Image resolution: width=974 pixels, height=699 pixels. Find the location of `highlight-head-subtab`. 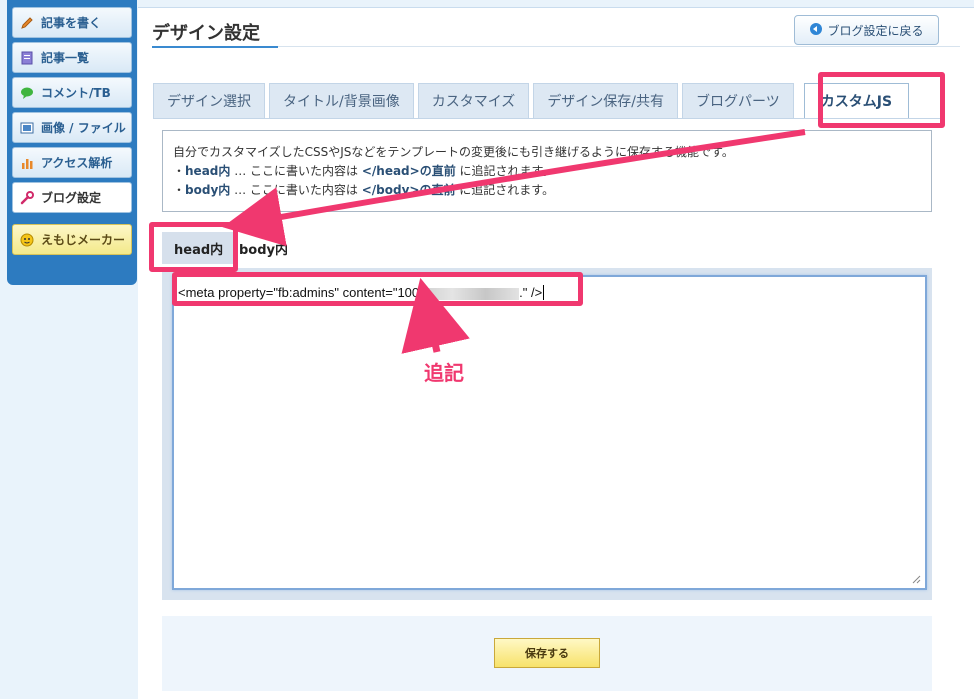

highlight-head-subtab is located at coordinates (193, 247).